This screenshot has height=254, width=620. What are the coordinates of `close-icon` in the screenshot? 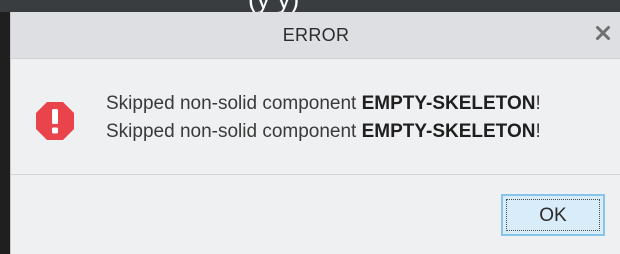 It's located at (603, 33).